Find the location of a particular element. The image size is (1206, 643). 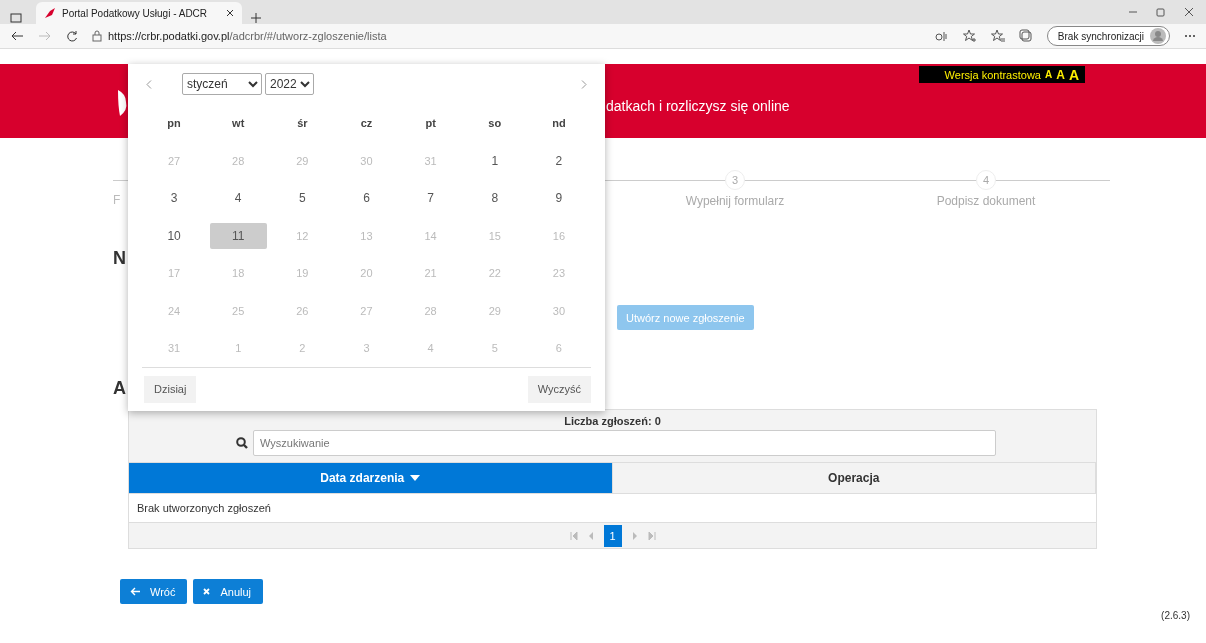

header-tagline: datkach i rozliczysz się online is located at coordinates (698, 106).